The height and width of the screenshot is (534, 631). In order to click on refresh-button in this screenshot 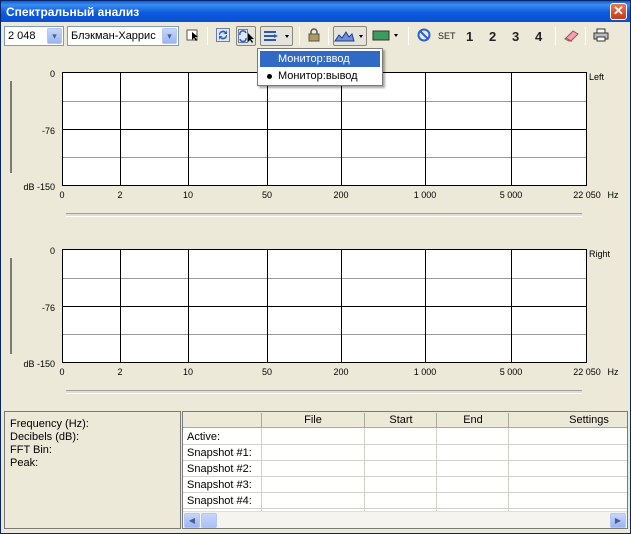, I will do `click(223, 36)`.